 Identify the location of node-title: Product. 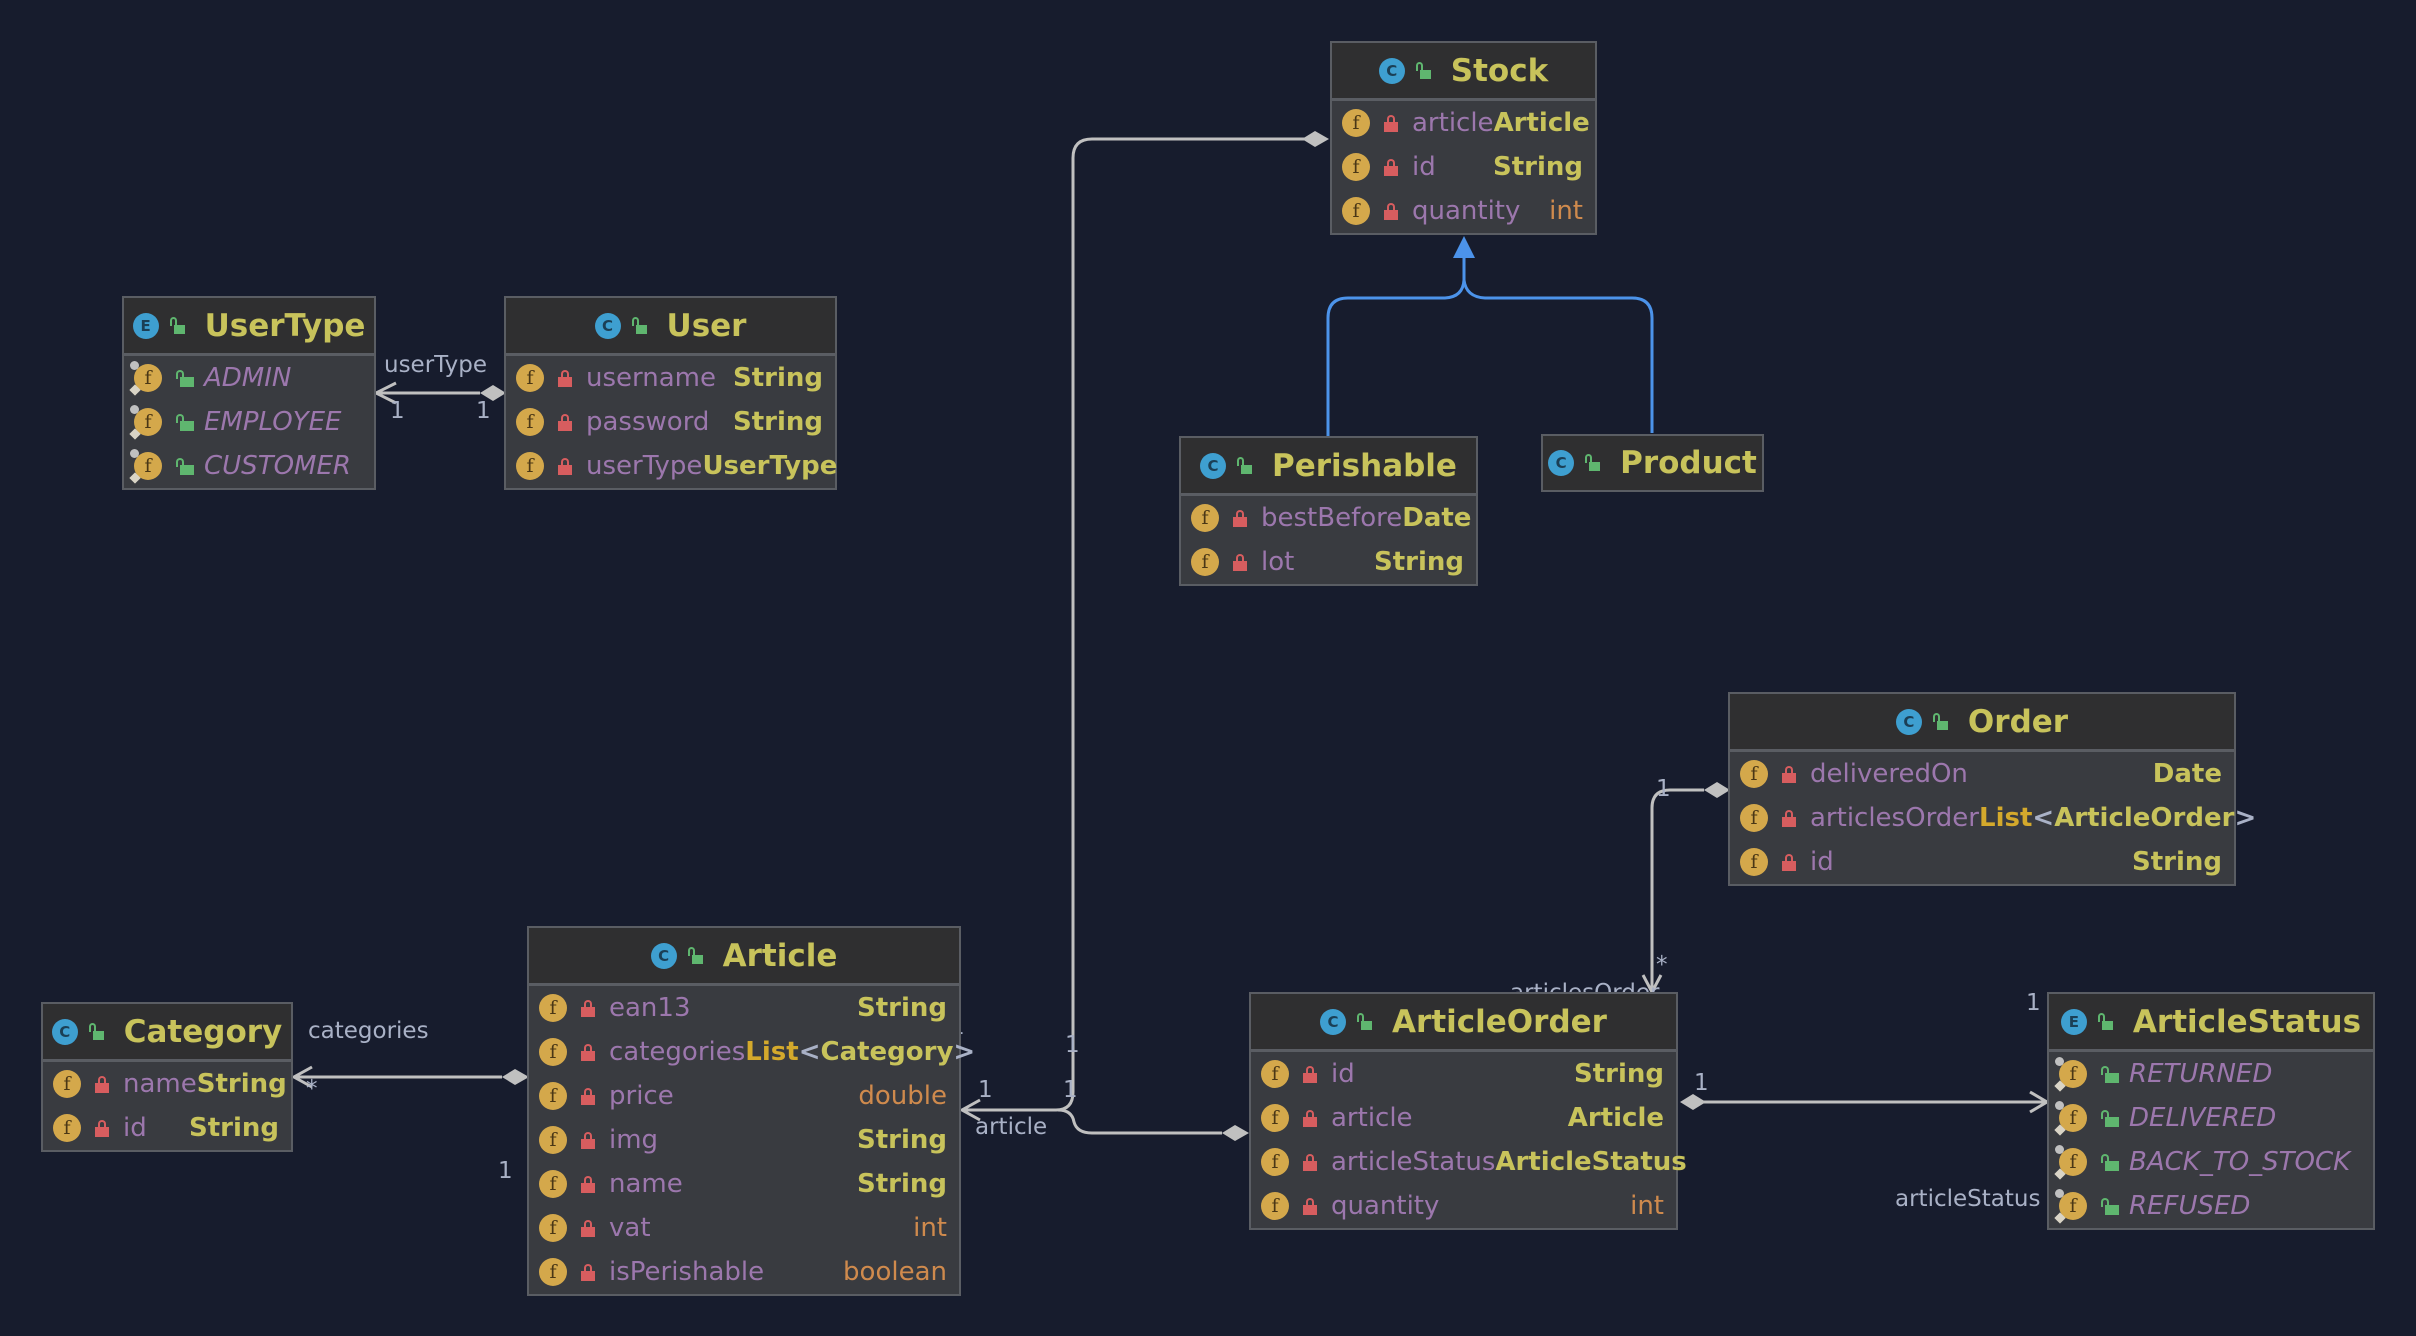
(1688, 463).